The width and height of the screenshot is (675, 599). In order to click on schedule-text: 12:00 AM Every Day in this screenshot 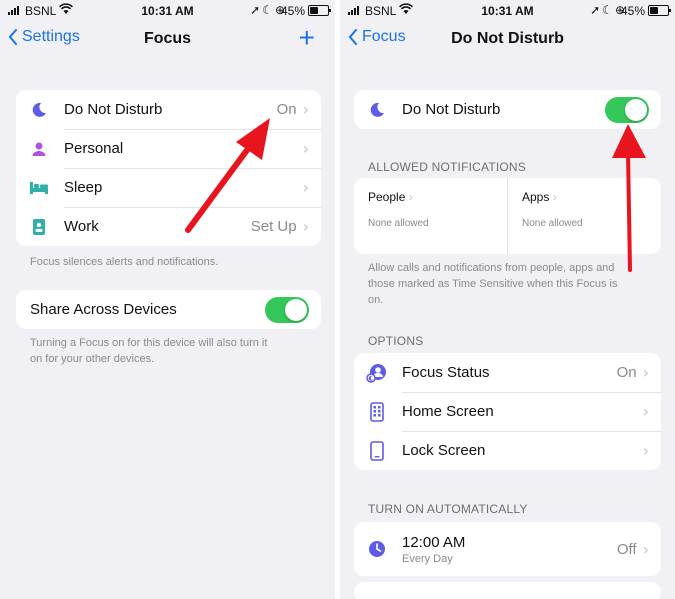, I will do `click(509, 549)`.